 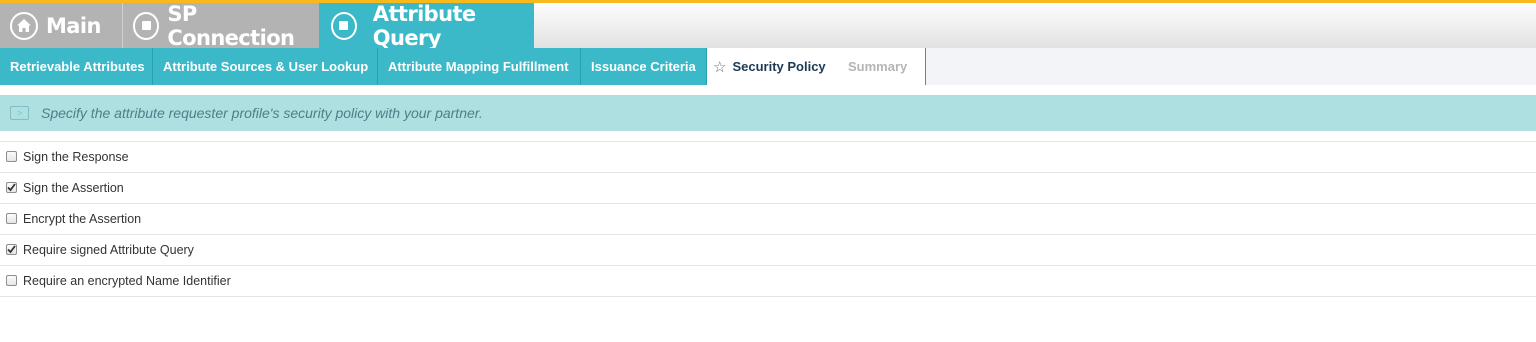 I want to click on tab-security-policy: ☆ Security Policy, so click(x=772, y=66).